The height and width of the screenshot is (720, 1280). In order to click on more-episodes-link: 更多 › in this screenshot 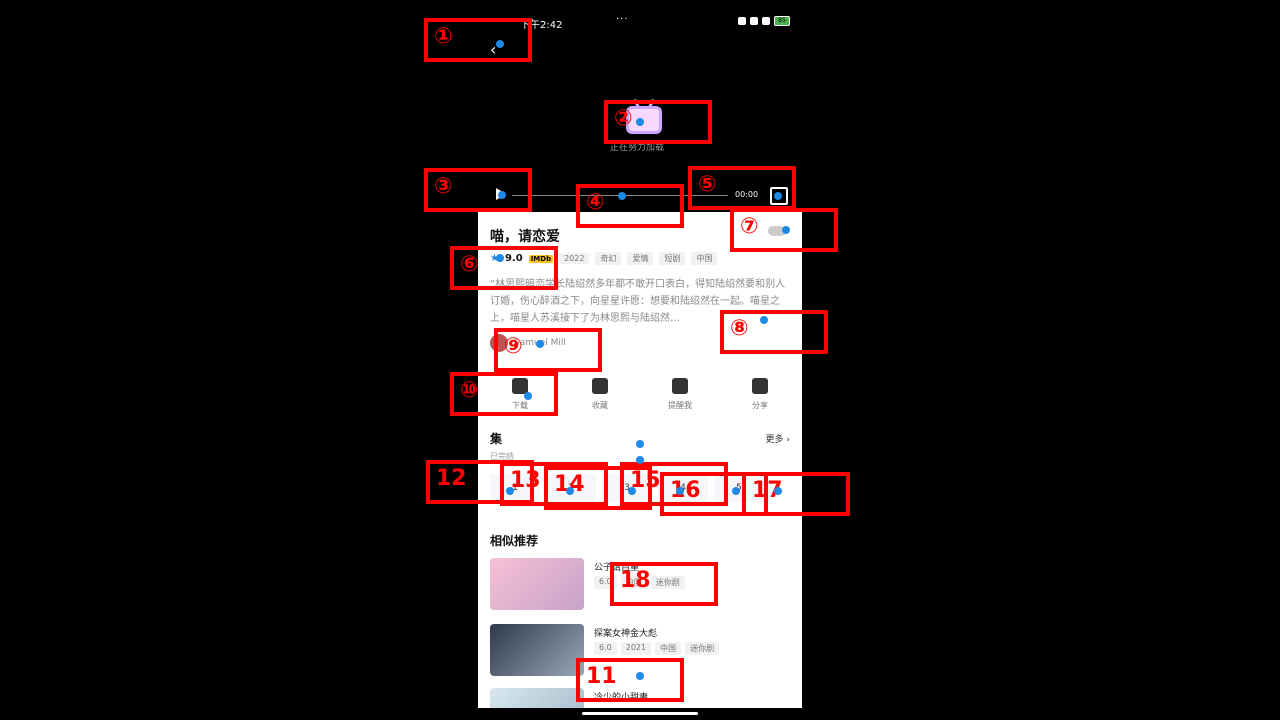, I will do `click(778, 438)`.